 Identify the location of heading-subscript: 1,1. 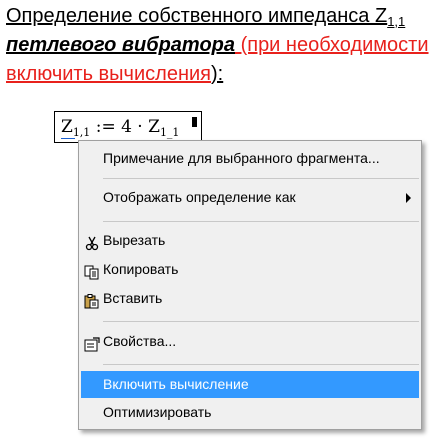
(396, 21).